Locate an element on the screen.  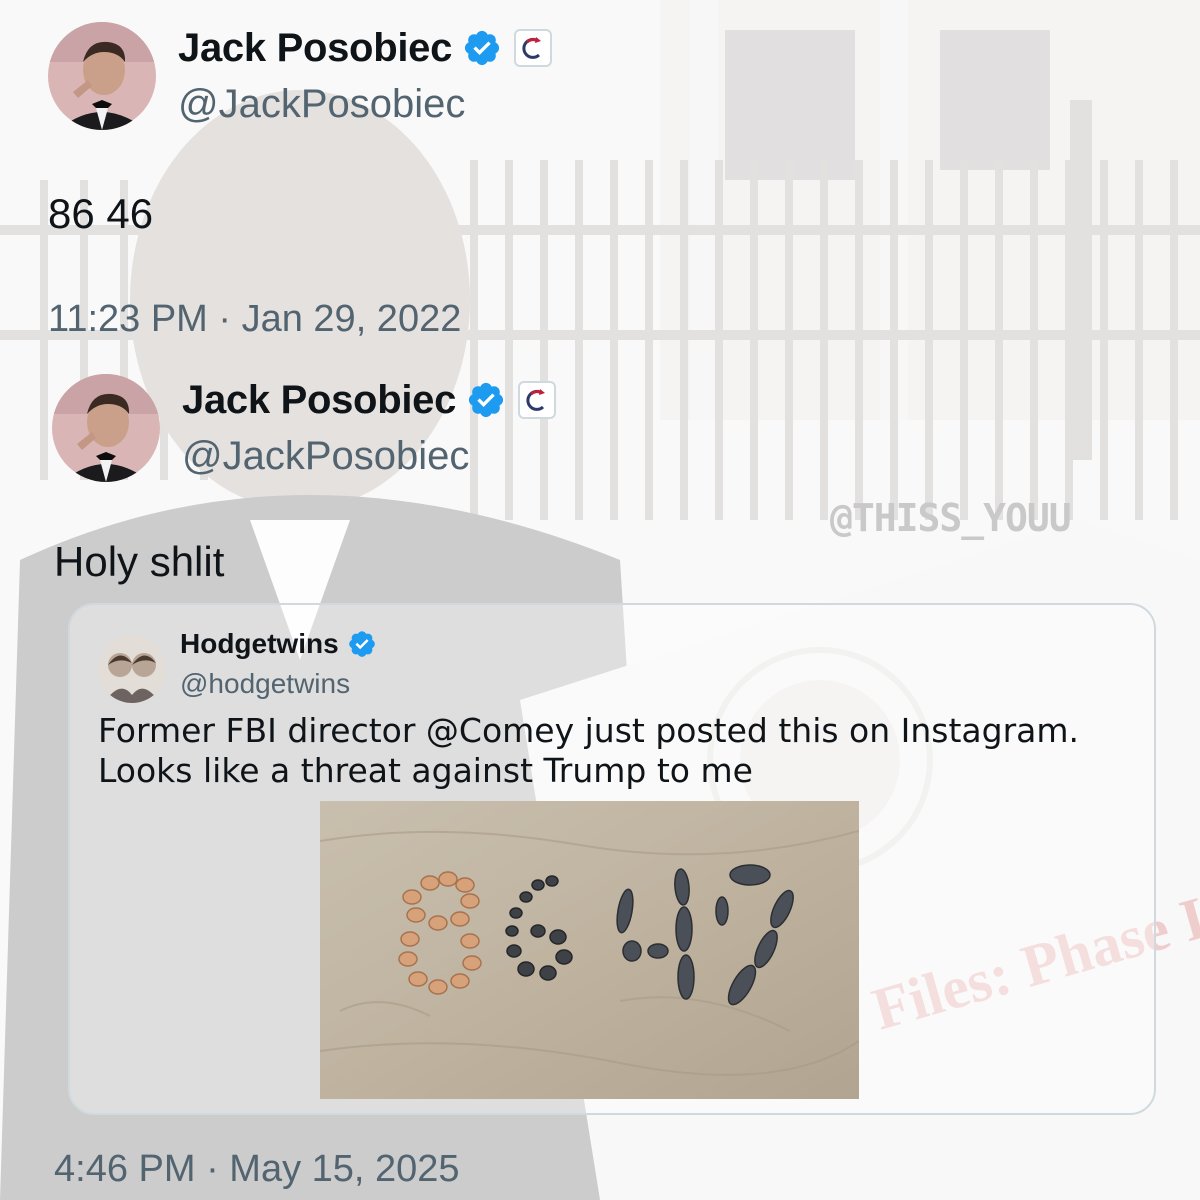
quoted-avatar is located at coordinates (132, 669).